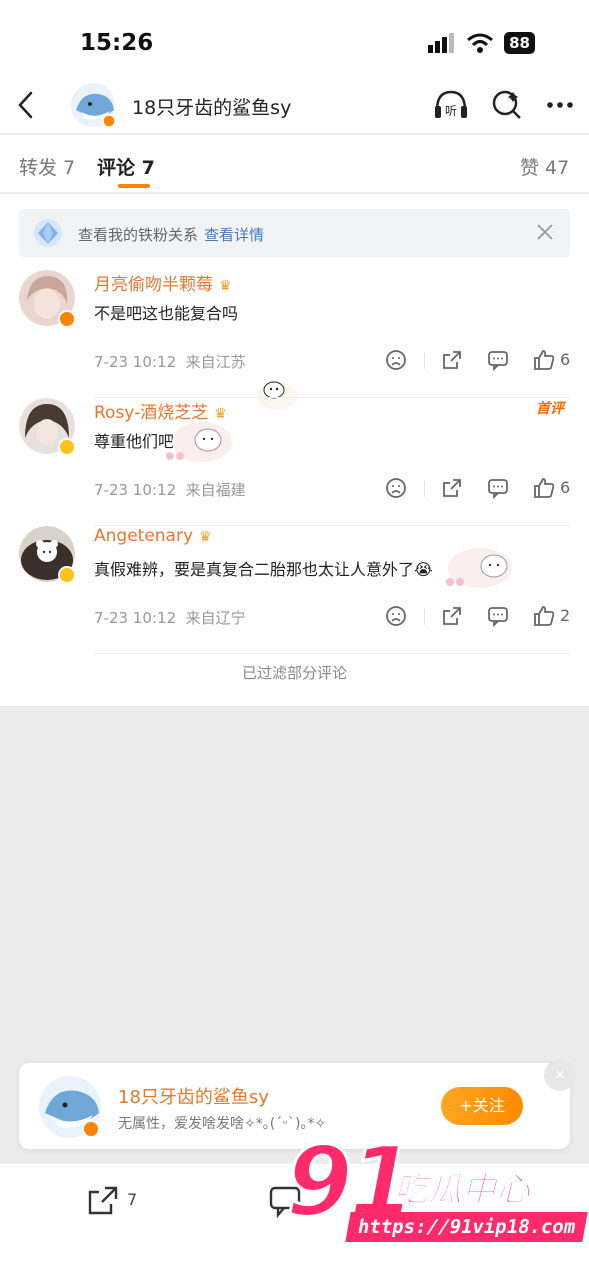 The width and height of the screenshot is (589, 1280). Describe the element at coordinates (138, 235) in the screenshot. I see `fans-banner-label: 查看我的铁粉关系` at that location.